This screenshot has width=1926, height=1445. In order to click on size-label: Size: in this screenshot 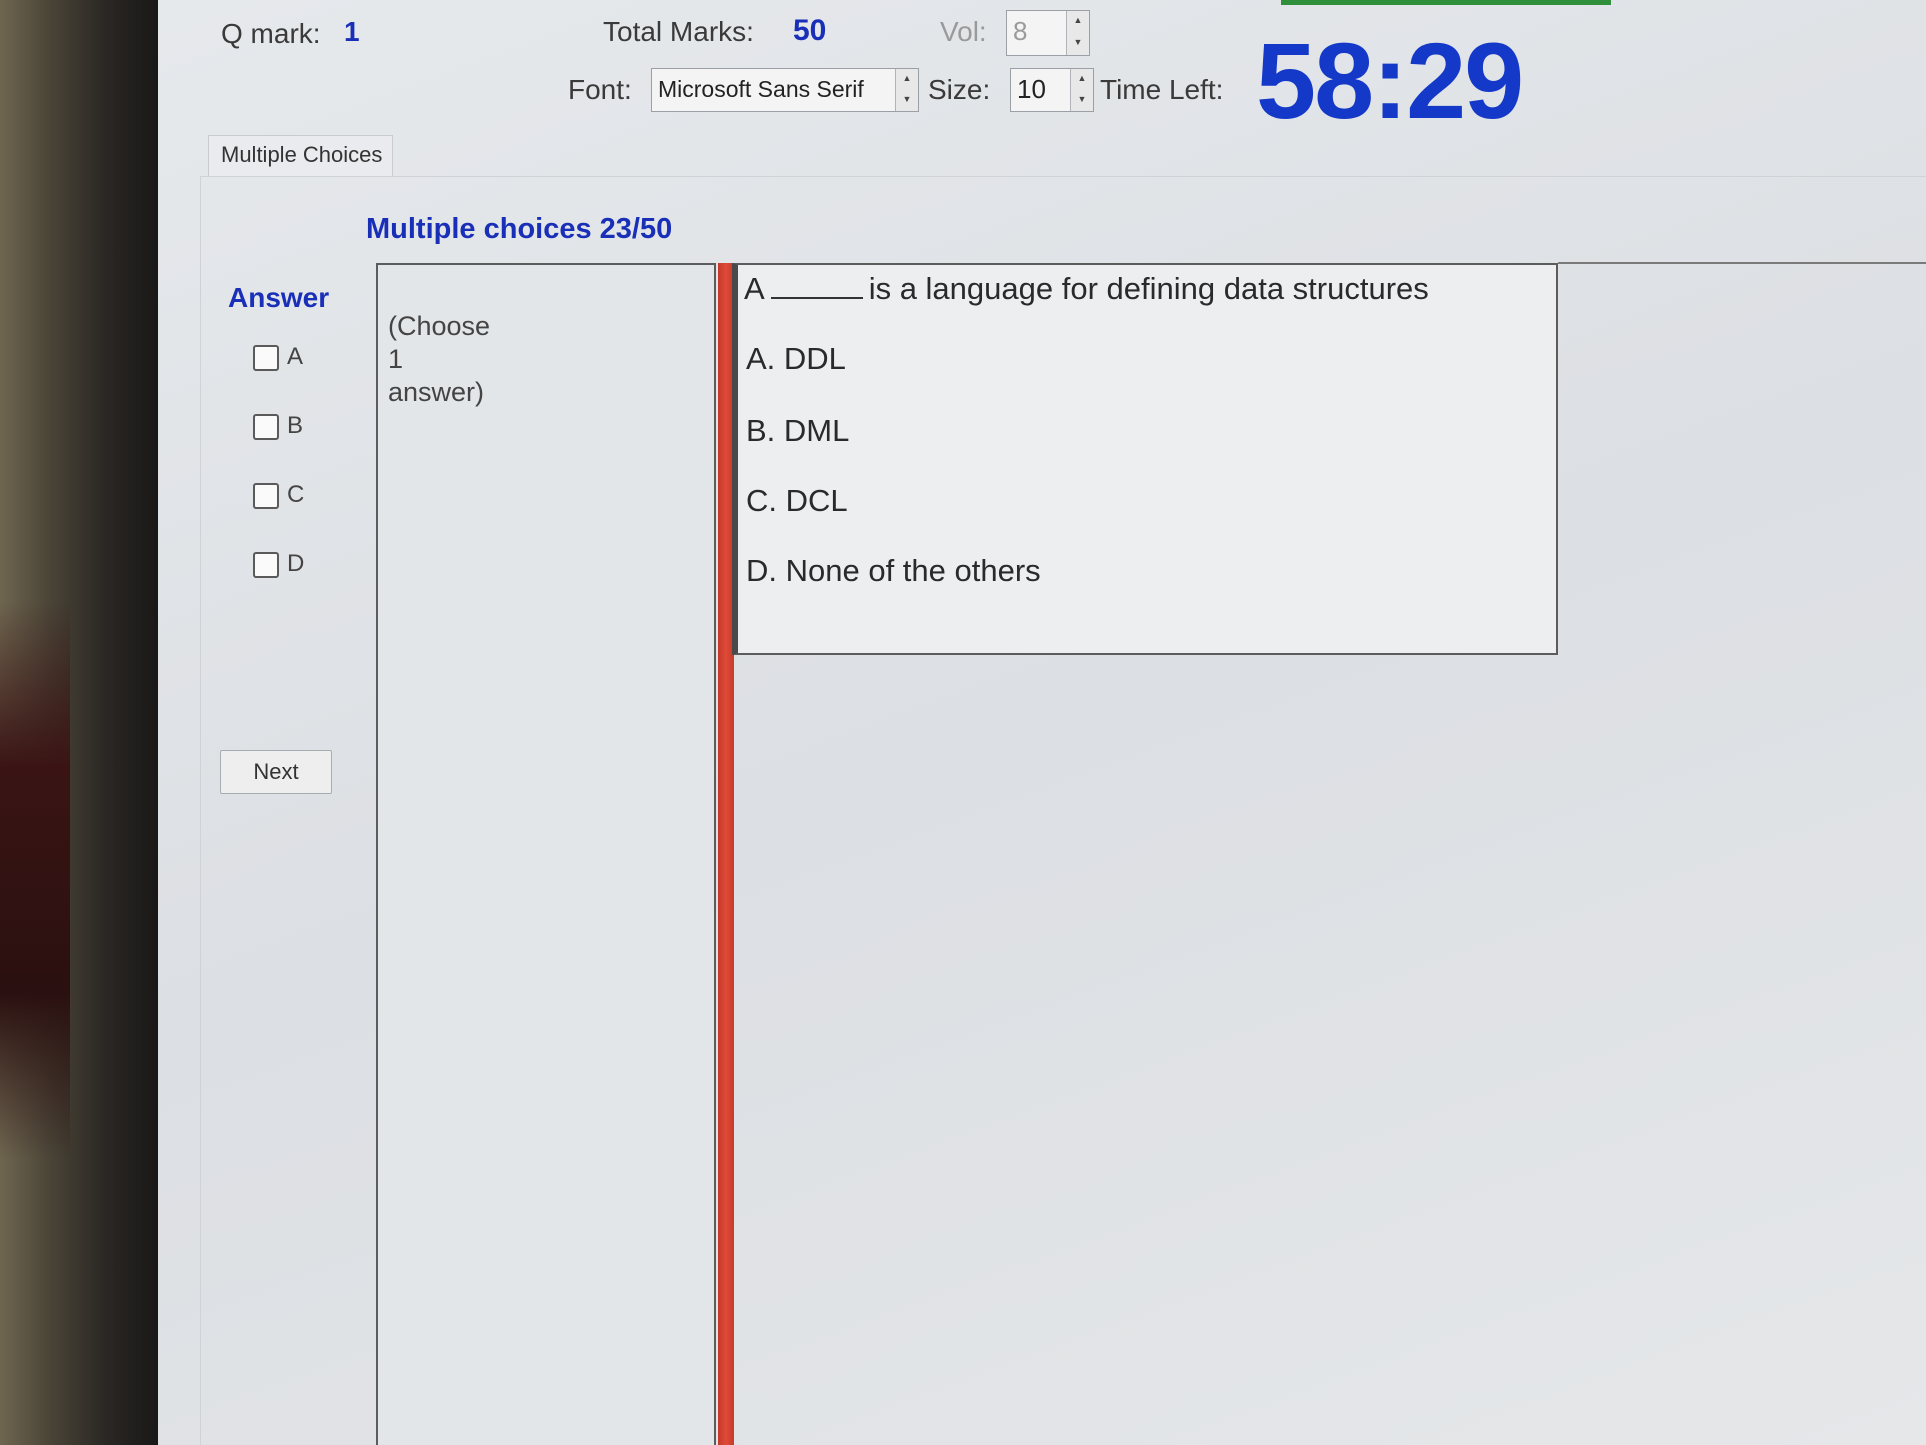, I will do `click(959, 89)`.